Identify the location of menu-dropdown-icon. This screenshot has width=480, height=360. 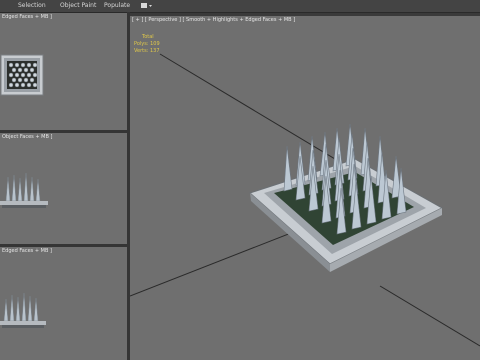
(147, 6).